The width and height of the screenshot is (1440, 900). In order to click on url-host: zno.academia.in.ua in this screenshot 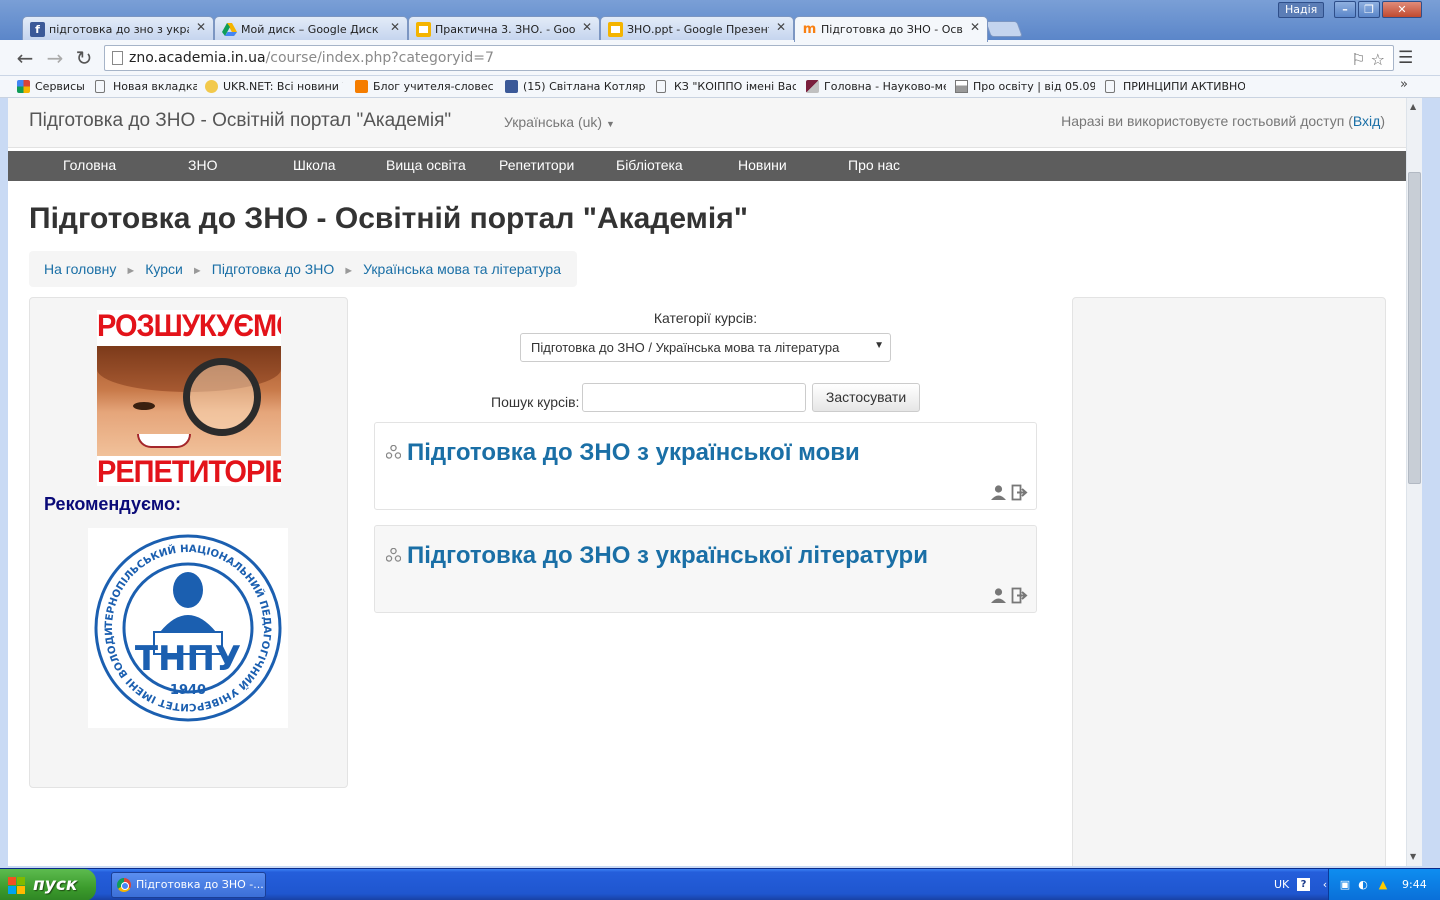, I will do `click(197, 58)`.